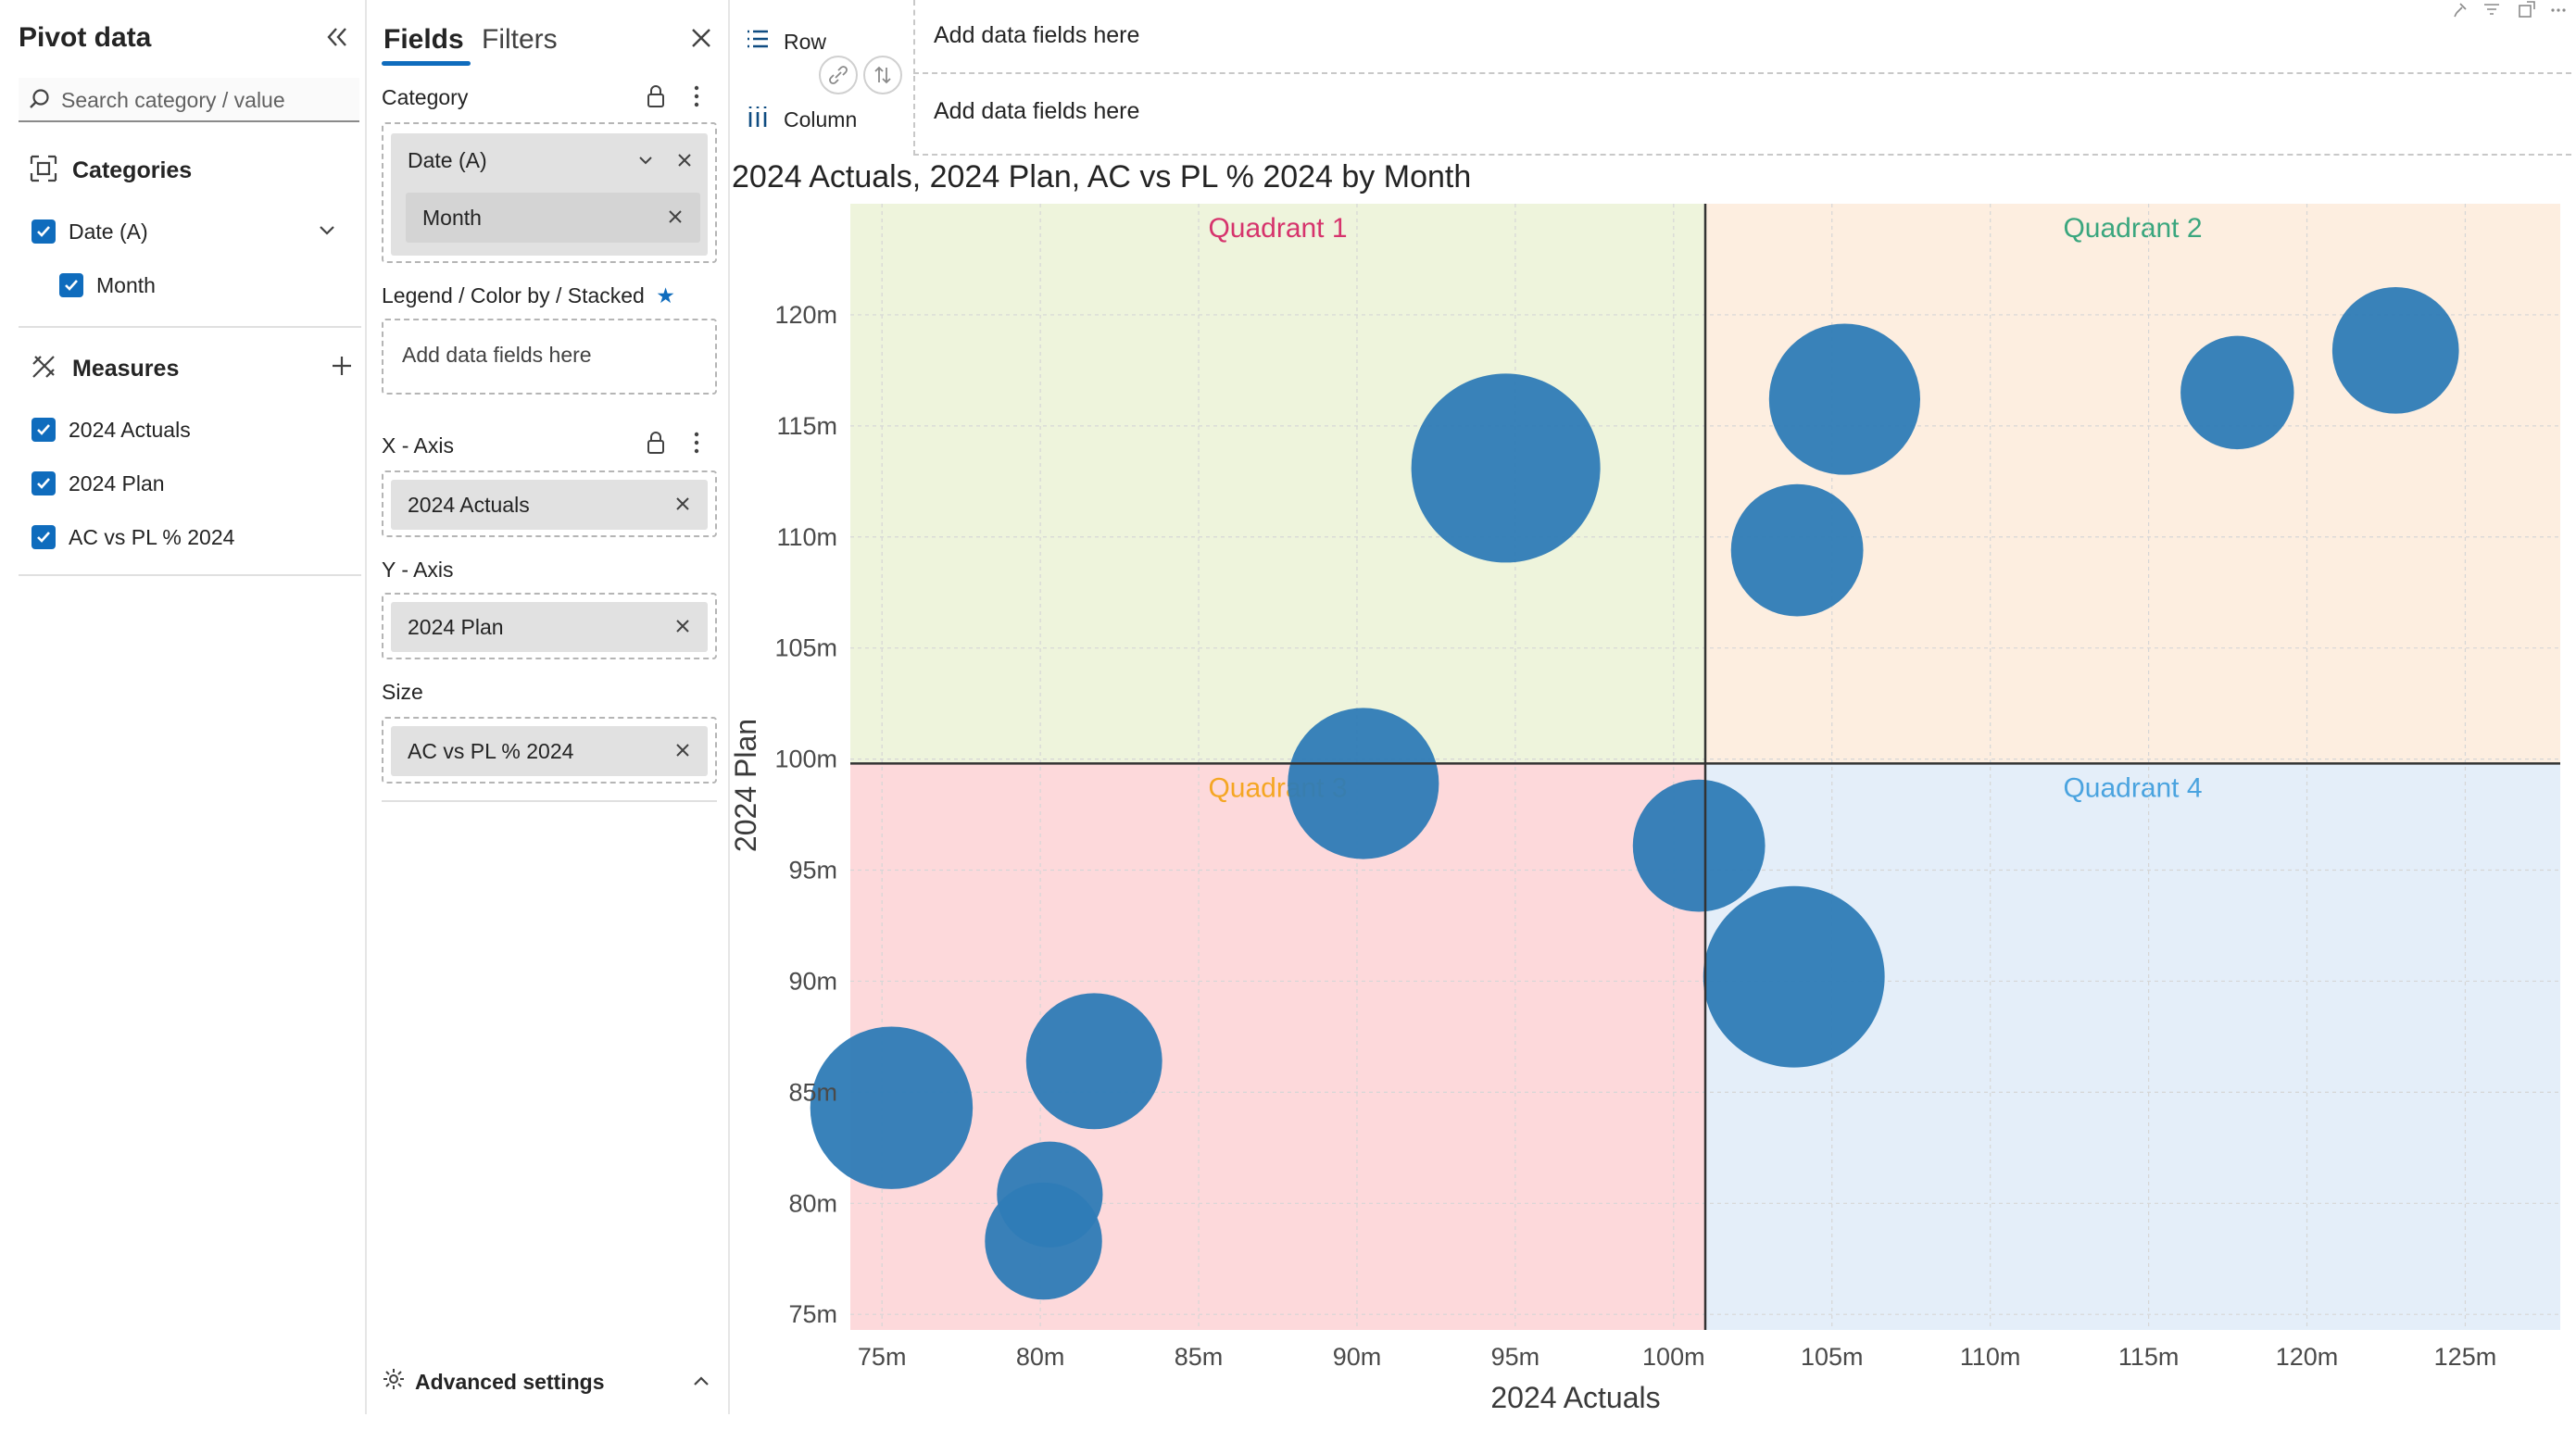  What do you see at coordinates (423, 40) in the screenshot?
I see `tab-fields: Fields` at bounding box center [423, 40].